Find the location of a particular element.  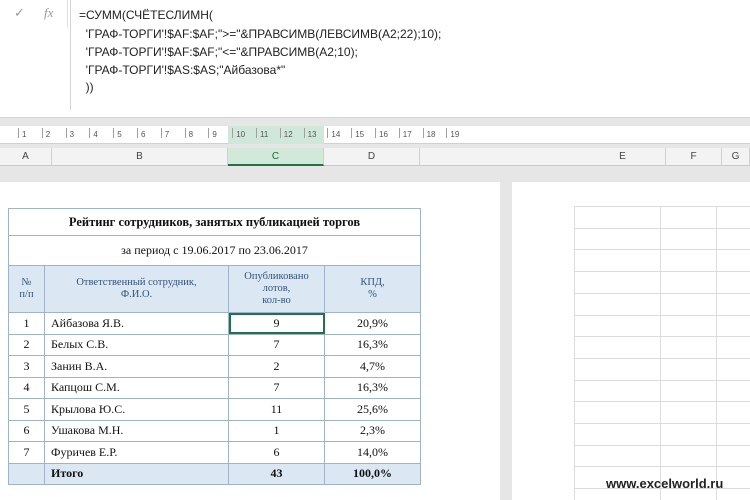

table-row: 1 Айбазова Я.В. 9 20,9% is located at coordinates (214, 323).